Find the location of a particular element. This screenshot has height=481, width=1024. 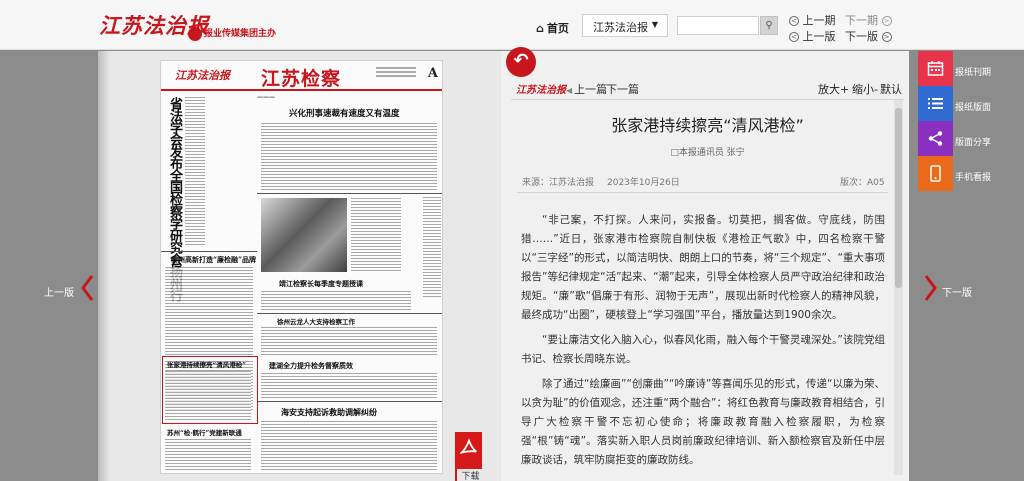

article-source: 来源：江苏法治报 is located at coordinates (558, 183).